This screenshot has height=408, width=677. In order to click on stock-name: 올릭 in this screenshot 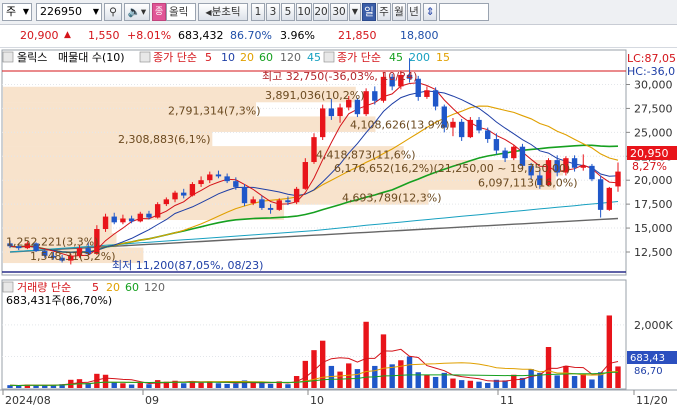, I will do `click(181, 12)`.